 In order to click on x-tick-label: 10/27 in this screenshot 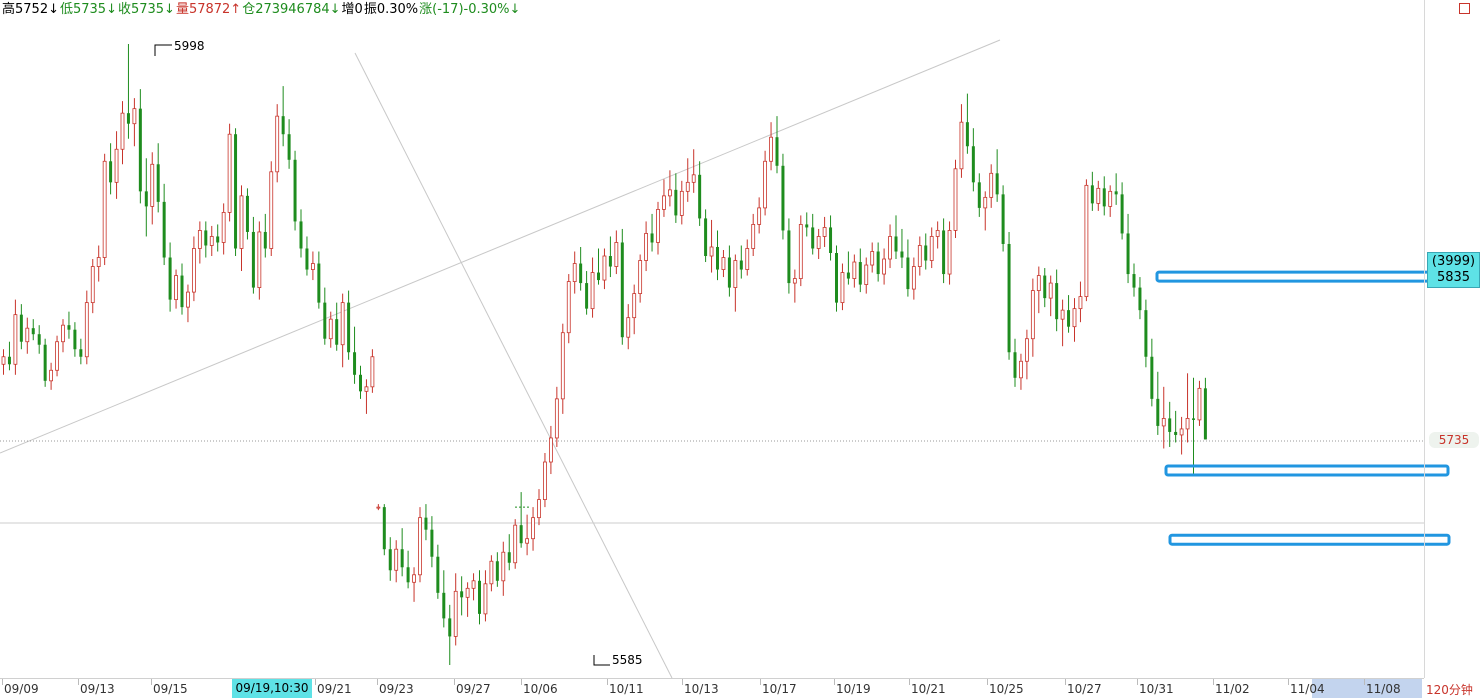, I will do `click(1084, 689)`.